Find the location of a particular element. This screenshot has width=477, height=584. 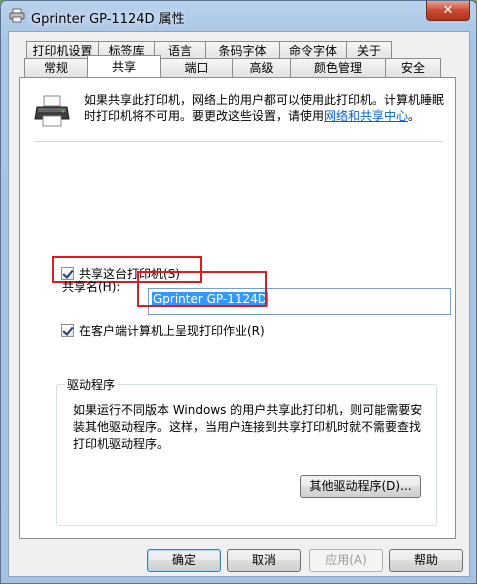

cancel-button: 取消 is located at coordinates (264, 560).